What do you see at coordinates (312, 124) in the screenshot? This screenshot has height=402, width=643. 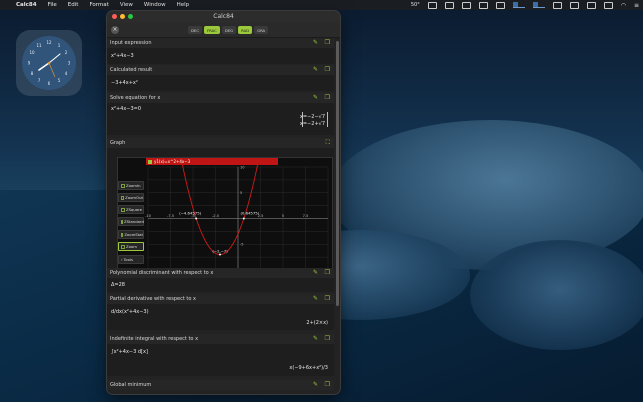 I see `solution-2: x=−2+√7` at bounding box center [312, 124].